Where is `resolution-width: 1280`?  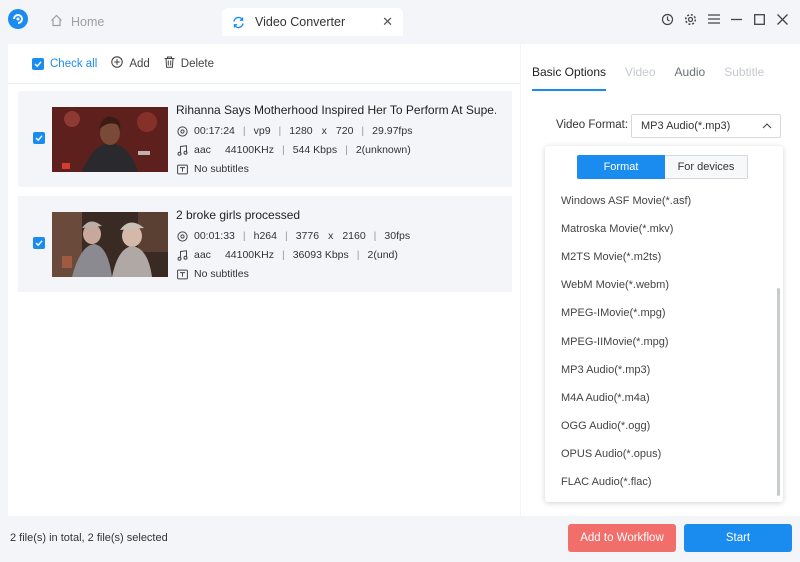 resolution-width: 1280 is located at coordinates (301, 131).